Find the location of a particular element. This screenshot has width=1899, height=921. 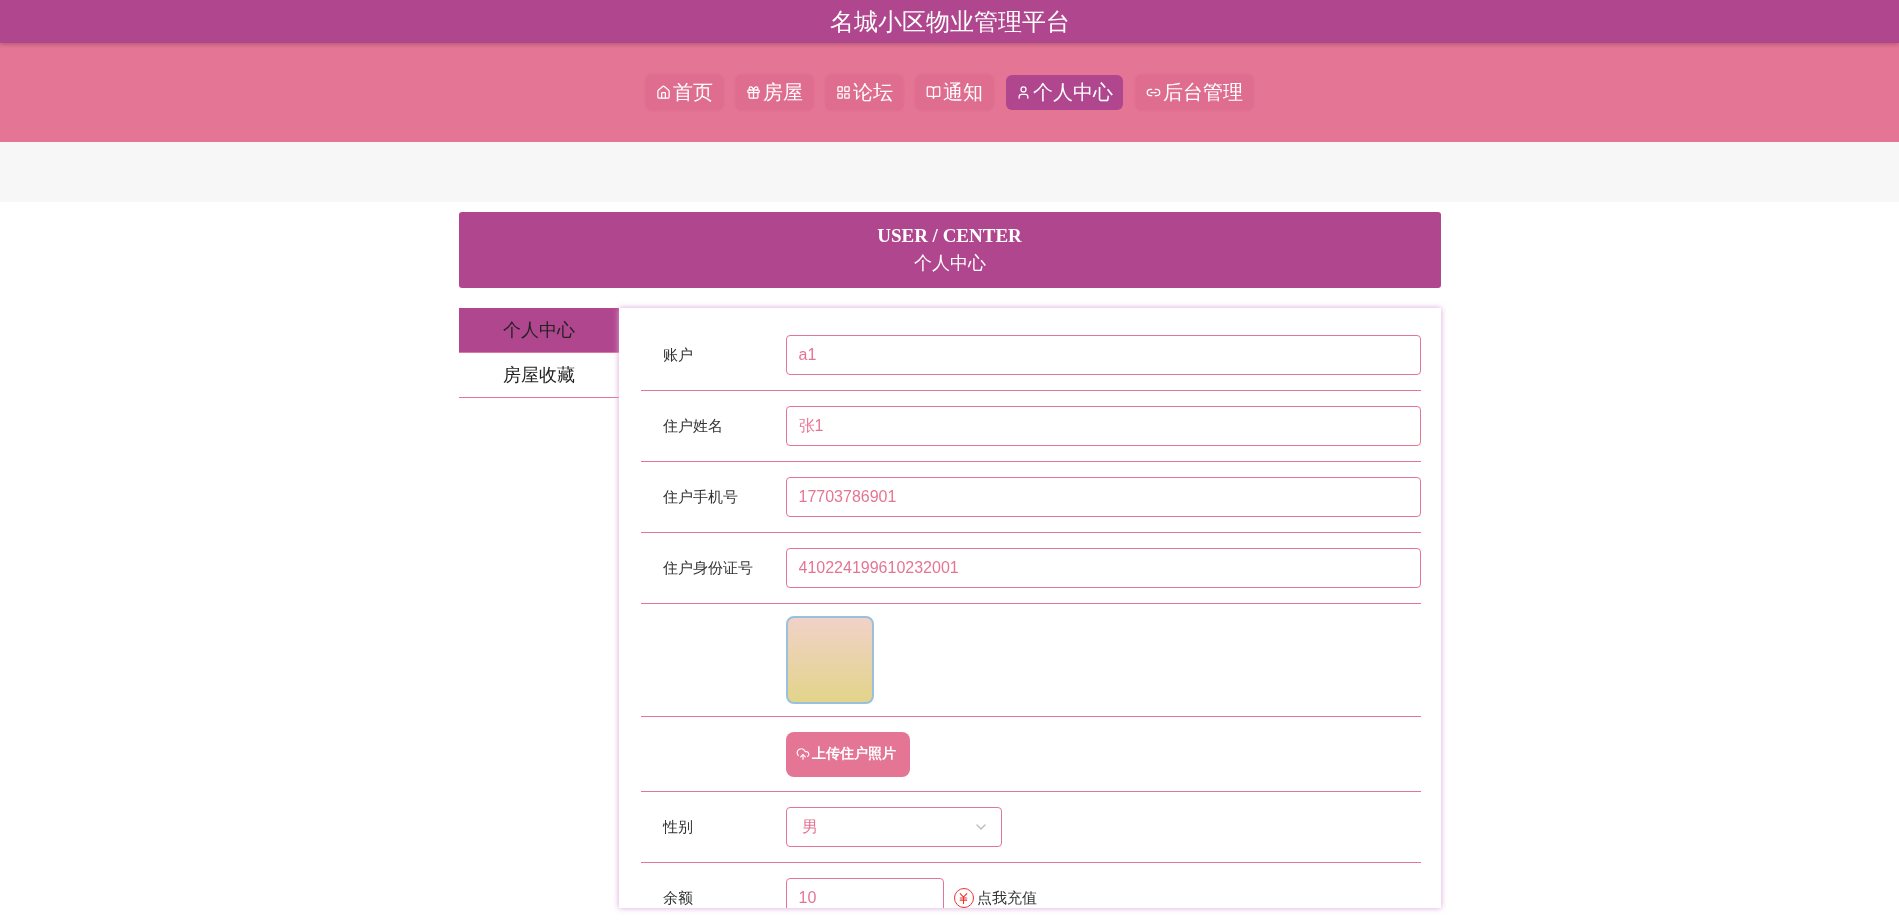

field-label: 余额 is located at coordinates (677, 898).